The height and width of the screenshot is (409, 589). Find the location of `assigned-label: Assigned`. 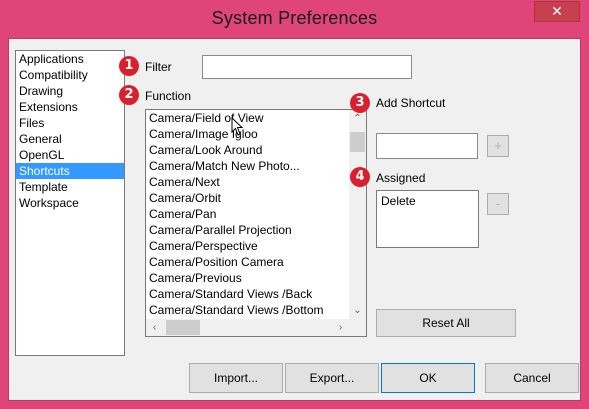

assigned-label: Assigned is located at coordinates (401, 178).